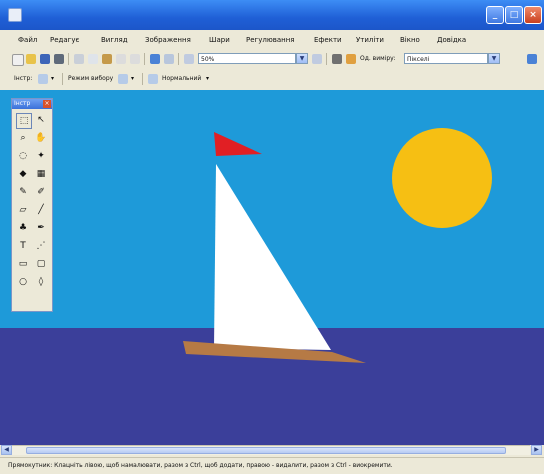  Describe the element at coordinates (79, 59) in the screenshot. I see `cut-icon` at that location.